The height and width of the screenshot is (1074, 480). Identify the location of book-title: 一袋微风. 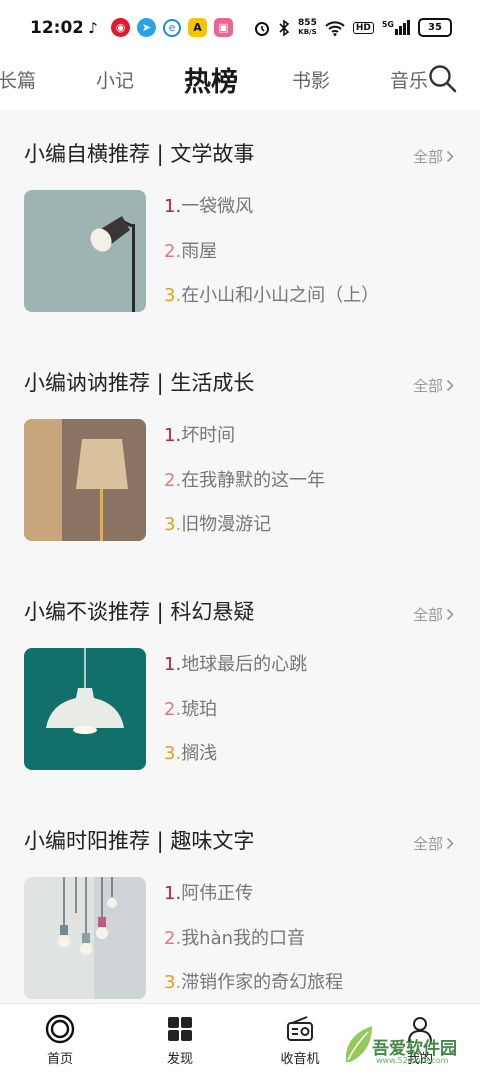
(217, 206).